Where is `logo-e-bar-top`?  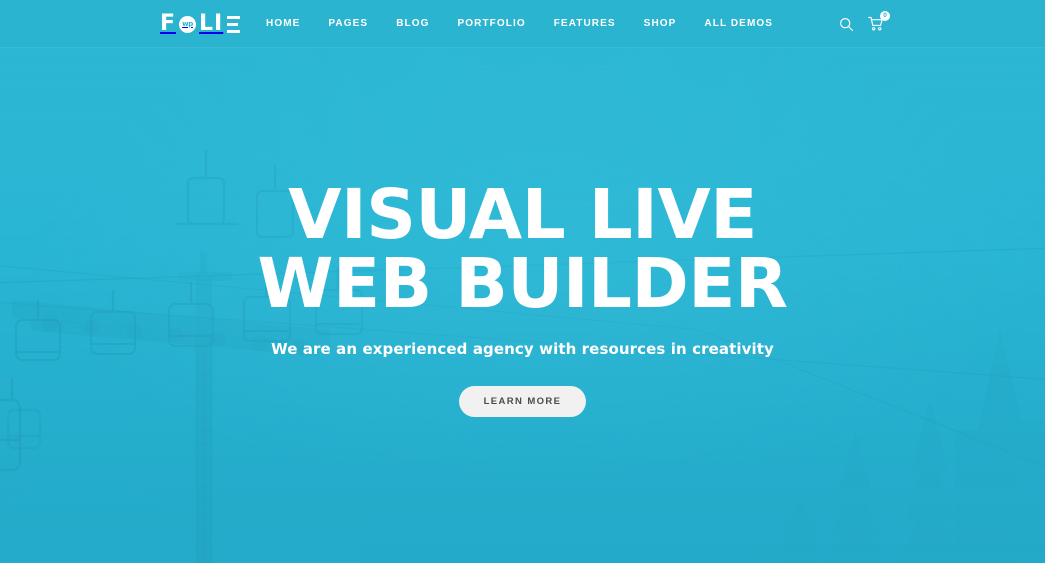 logo-e-bar-top is located at coordinates (234, 17).